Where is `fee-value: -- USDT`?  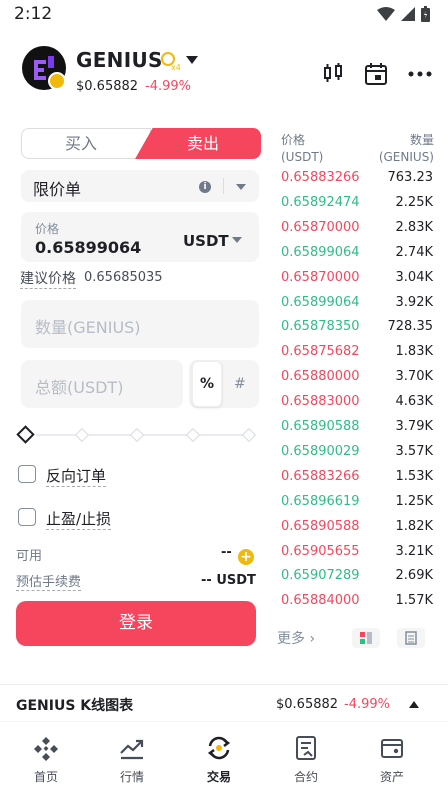
fee-value: -- USDT is located at coordinates (228, 580).